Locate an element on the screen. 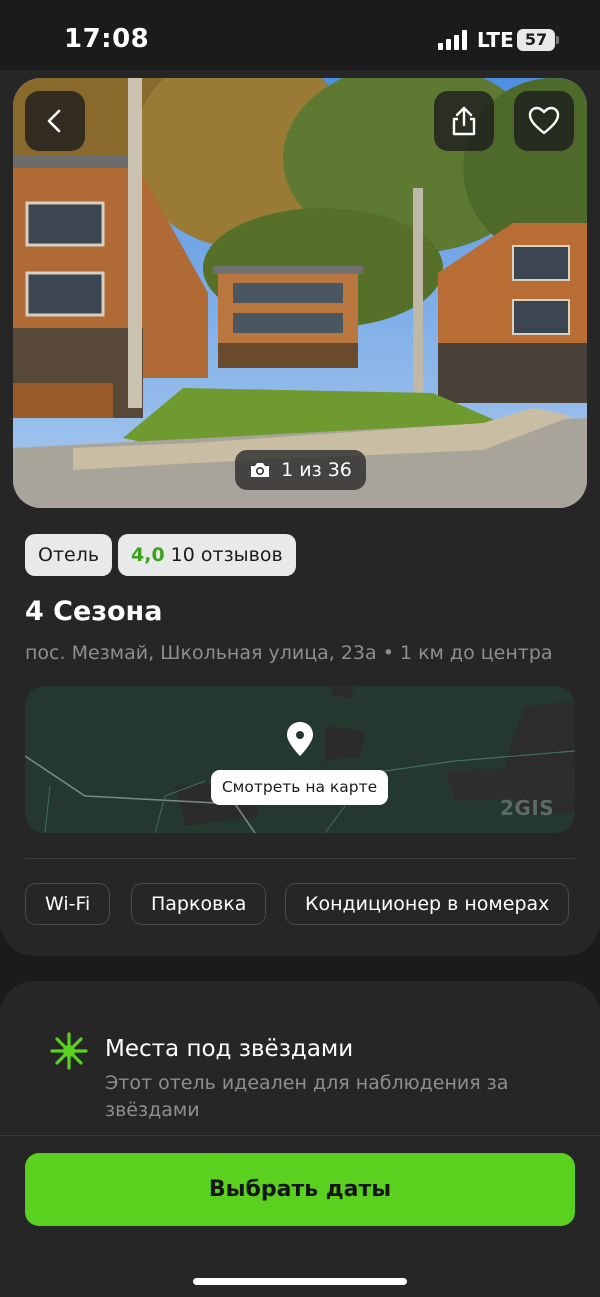 The width and height of the screenshot is (600, 1297). map-image is located at coordinates (300, 759).